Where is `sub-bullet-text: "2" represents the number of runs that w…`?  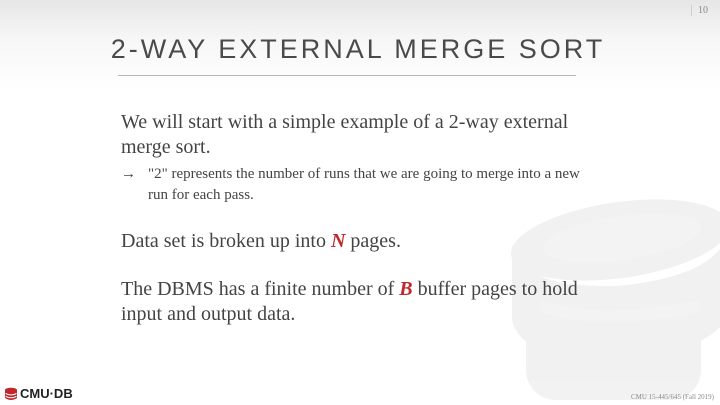
sub-bullet-text: "2" represents the number of runs that w… is located at coordinates (364, 184).